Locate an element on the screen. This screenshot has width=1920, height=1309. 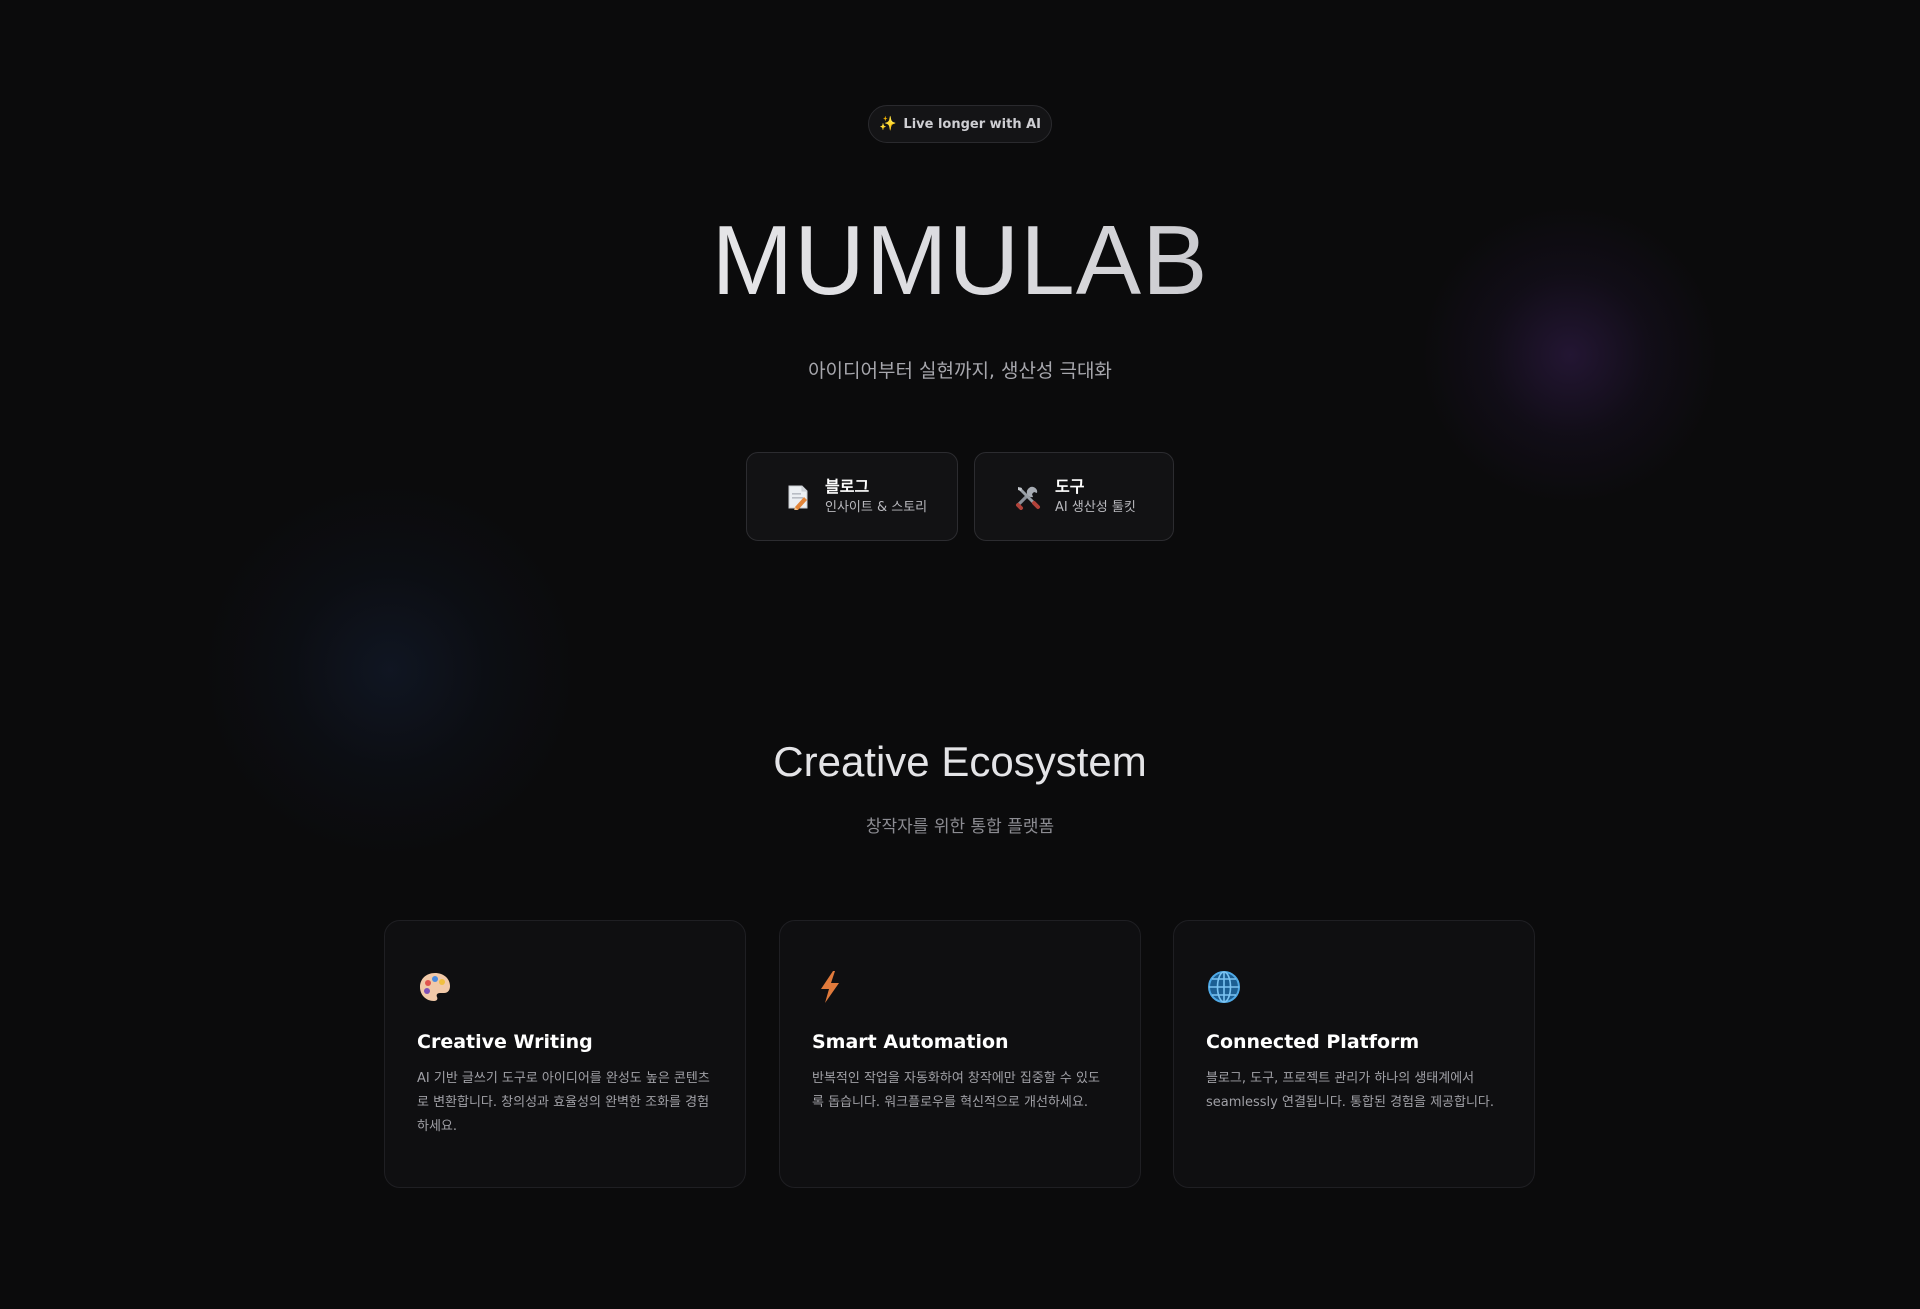
palette-icon is located at coordinates (435, 987).